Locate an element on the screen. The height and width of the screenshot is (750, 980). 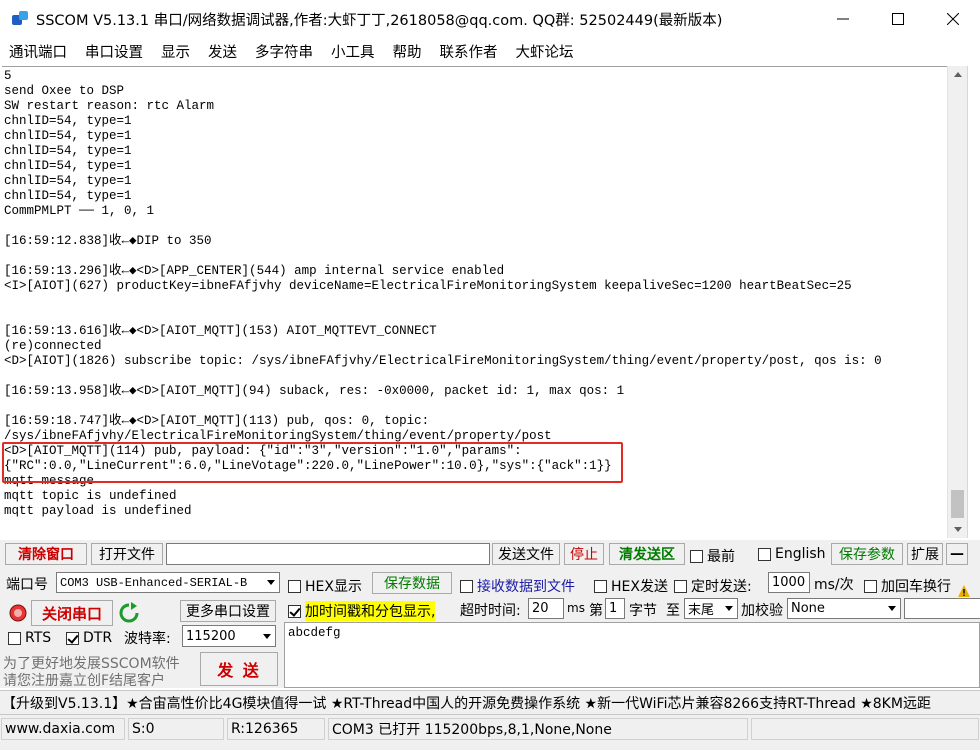
log-line: 5 is located at coordinates (8, 76).